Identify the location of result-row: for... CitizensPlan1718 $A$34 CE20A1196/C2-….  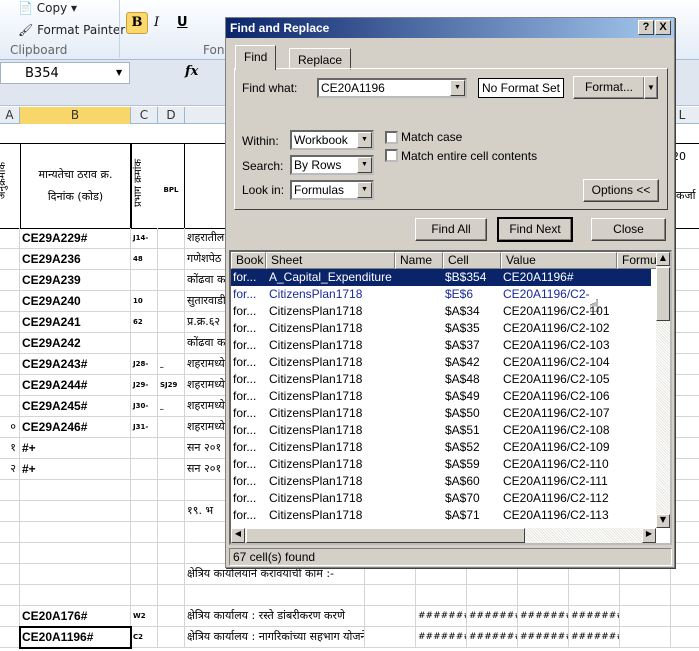
(441, 311).